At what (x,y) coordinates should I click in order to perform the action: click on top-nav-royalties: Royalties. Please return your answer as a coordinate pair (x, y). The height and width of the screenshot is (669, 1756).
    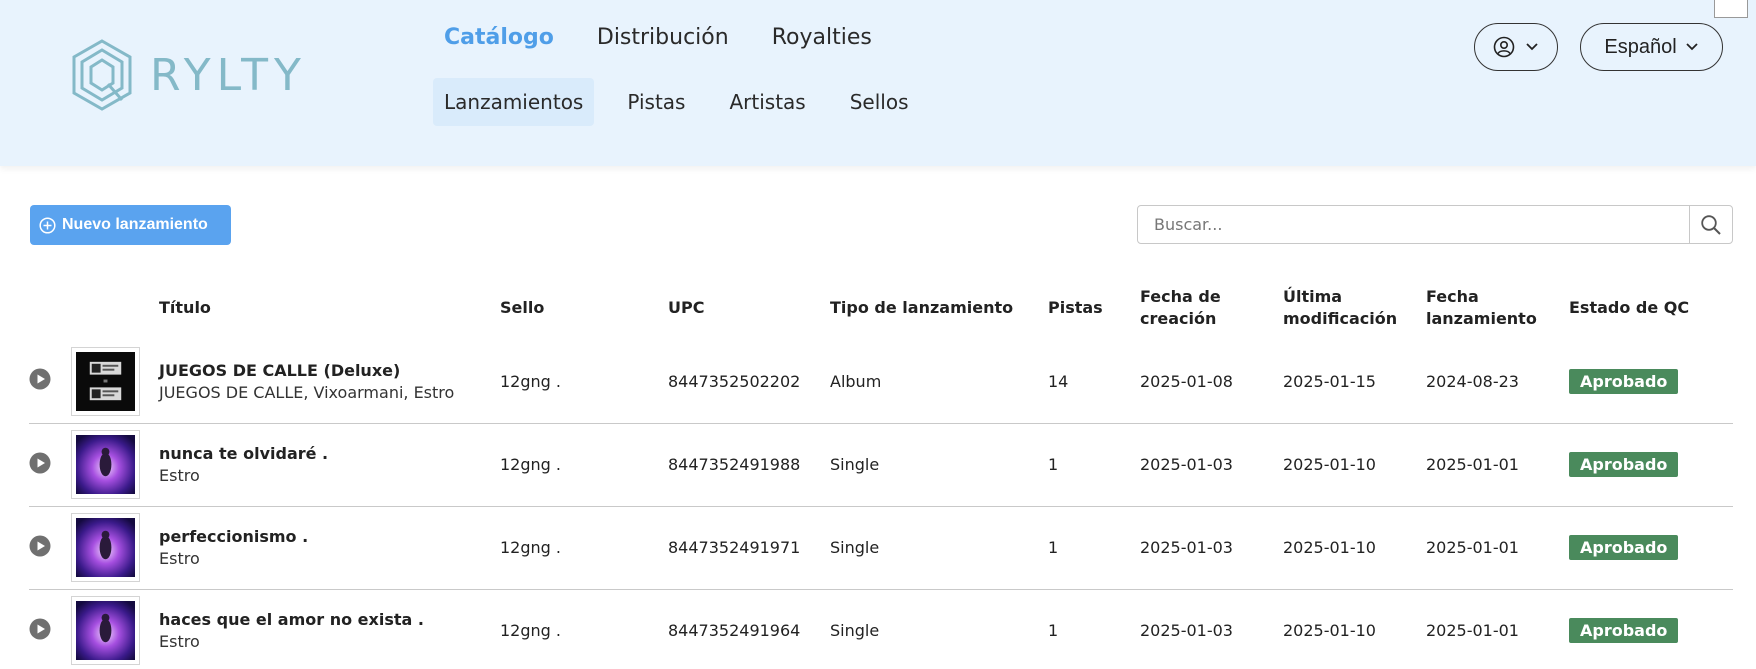
    Looking at the image, I should click on (822, 37).